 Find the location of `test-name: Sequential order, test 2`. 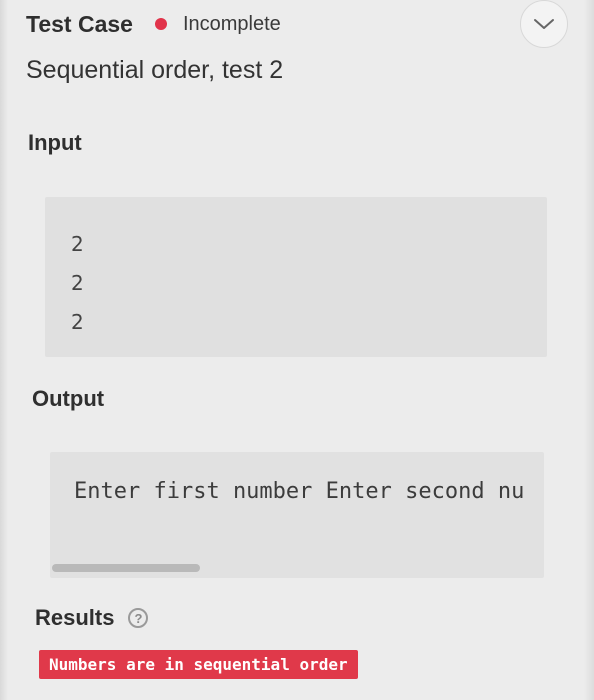

test-name: Sequential order, test 2 is located at coordinates (155, 70).